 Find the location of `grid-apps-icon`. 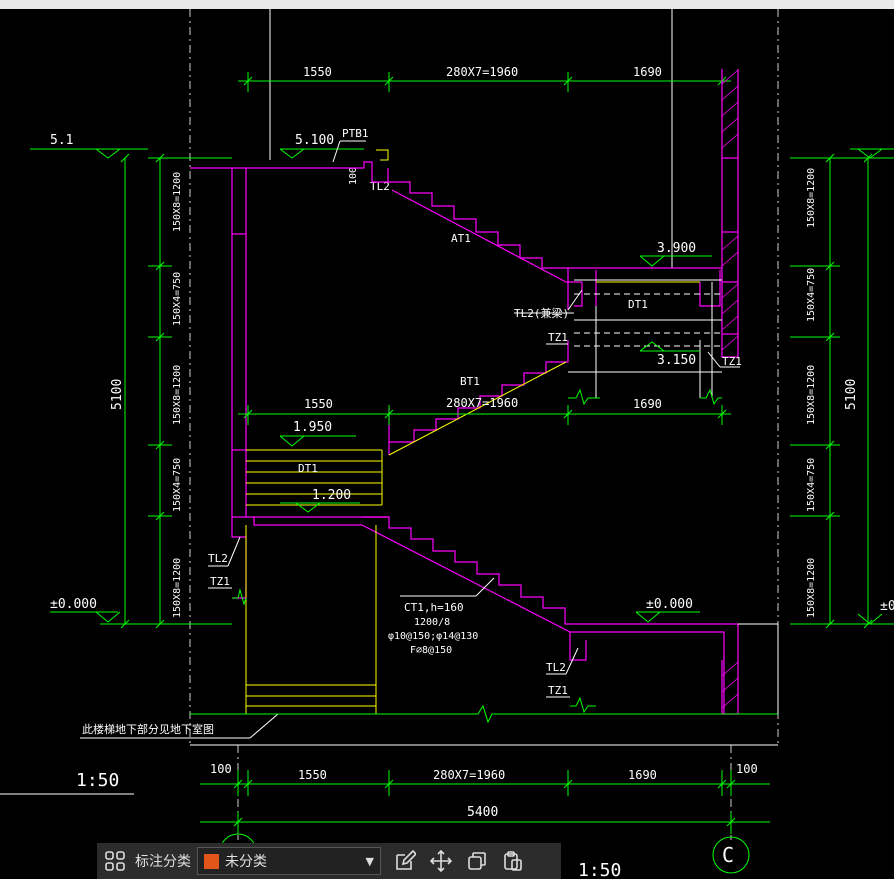

grid-apps-icon is located at coordinates (115, 861).